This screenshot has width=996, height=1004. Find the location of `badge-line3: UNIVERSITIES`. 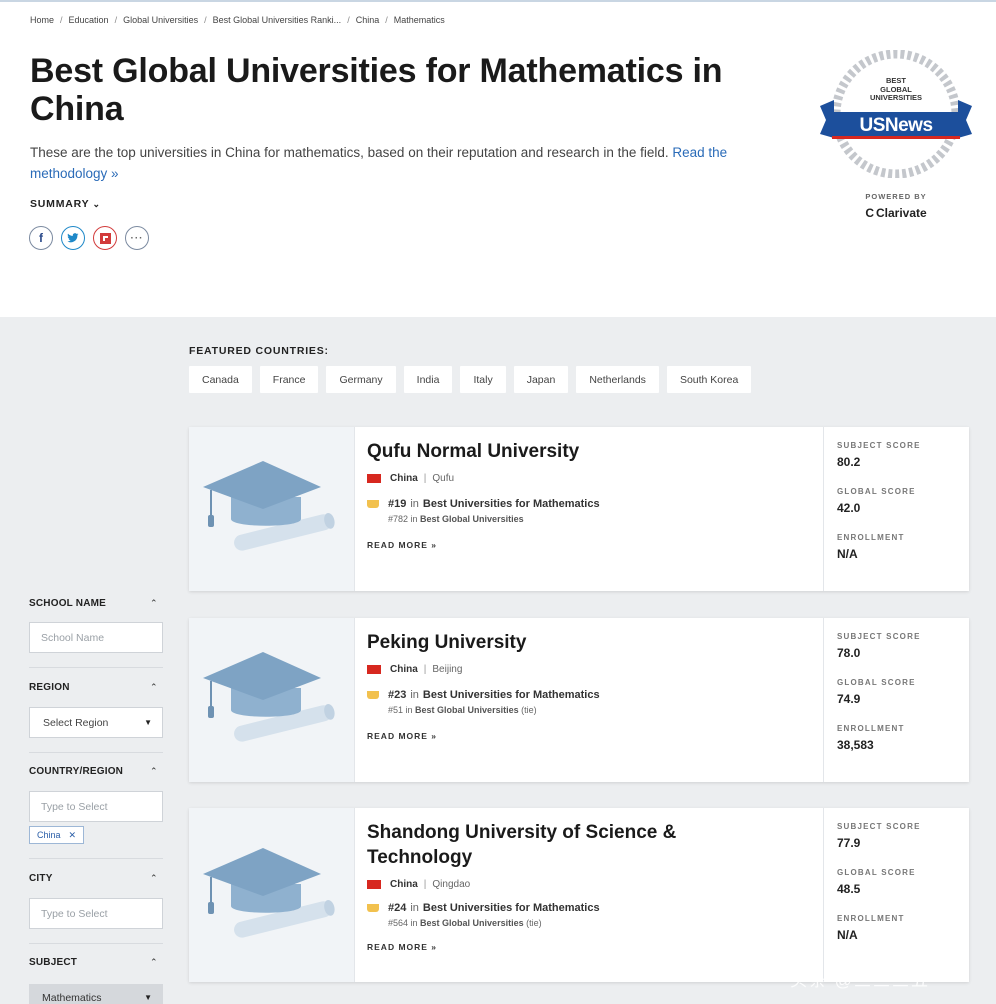

badge-line3: UNIVERSITIES is located at coordinates (896, 97).